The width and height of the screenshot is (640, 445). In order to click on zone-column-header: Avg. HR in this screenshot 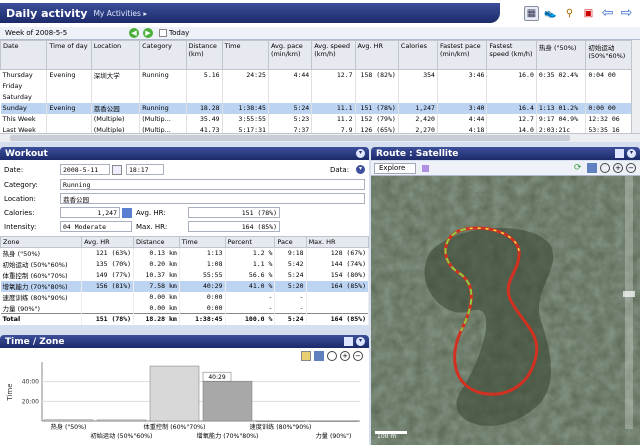, I will do `click(108, 242)`.